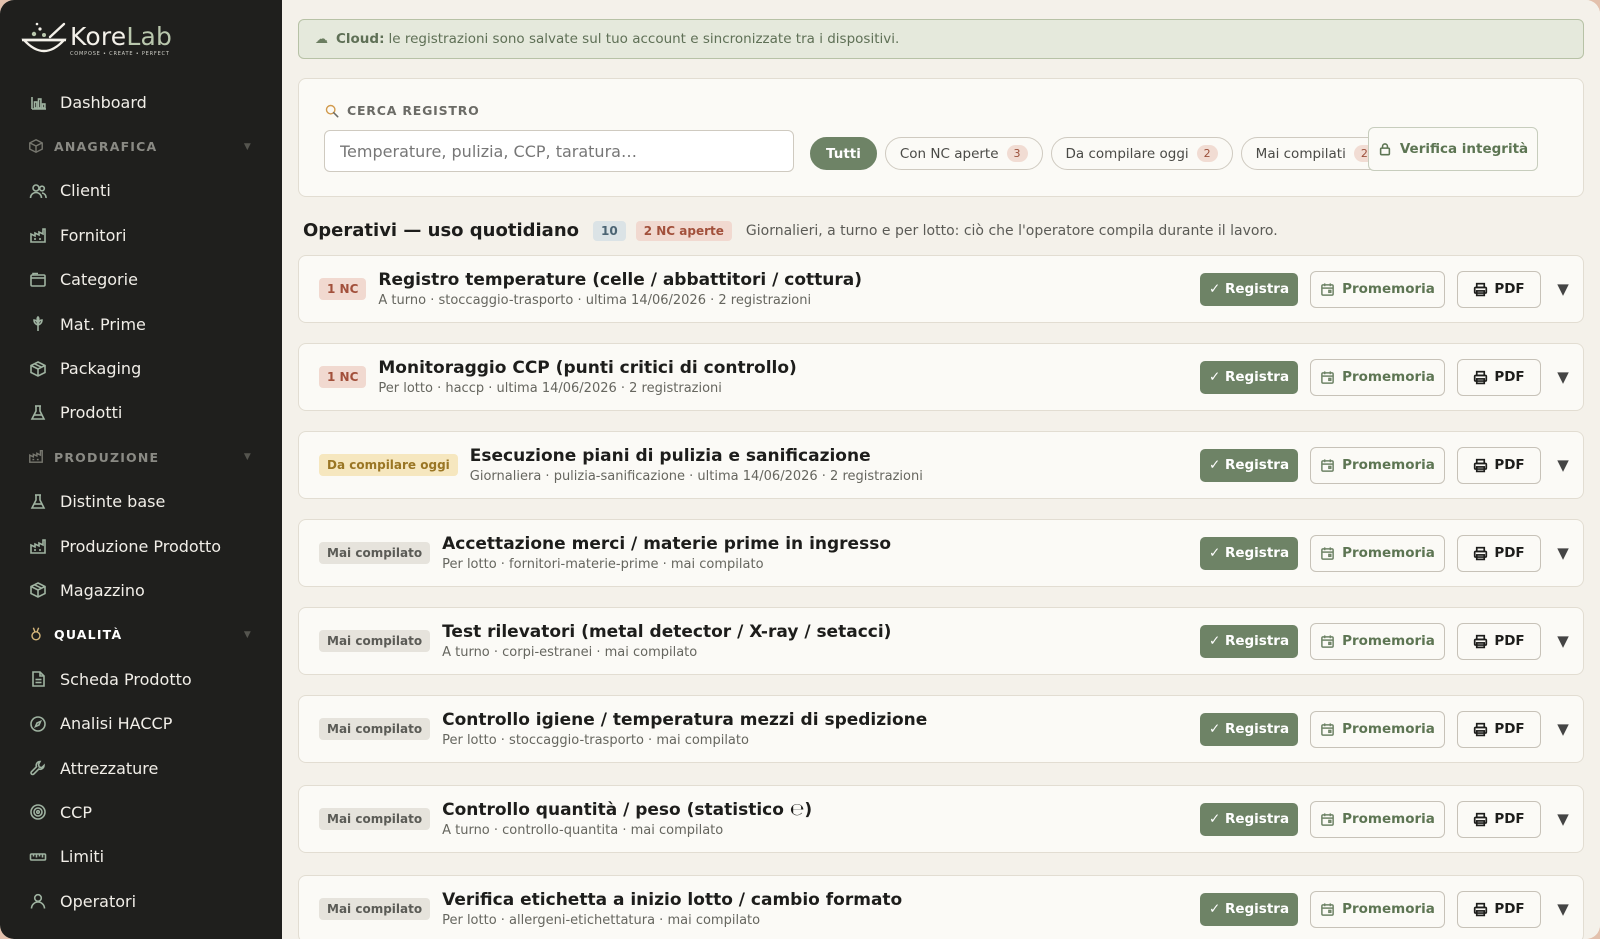 The width and height of the screenshot is (1600, 939). What do you see at coordinates (82, 857) in the screenshot?
I see `sidebar-item-label: Limiti` at bounding box center [82, 857].